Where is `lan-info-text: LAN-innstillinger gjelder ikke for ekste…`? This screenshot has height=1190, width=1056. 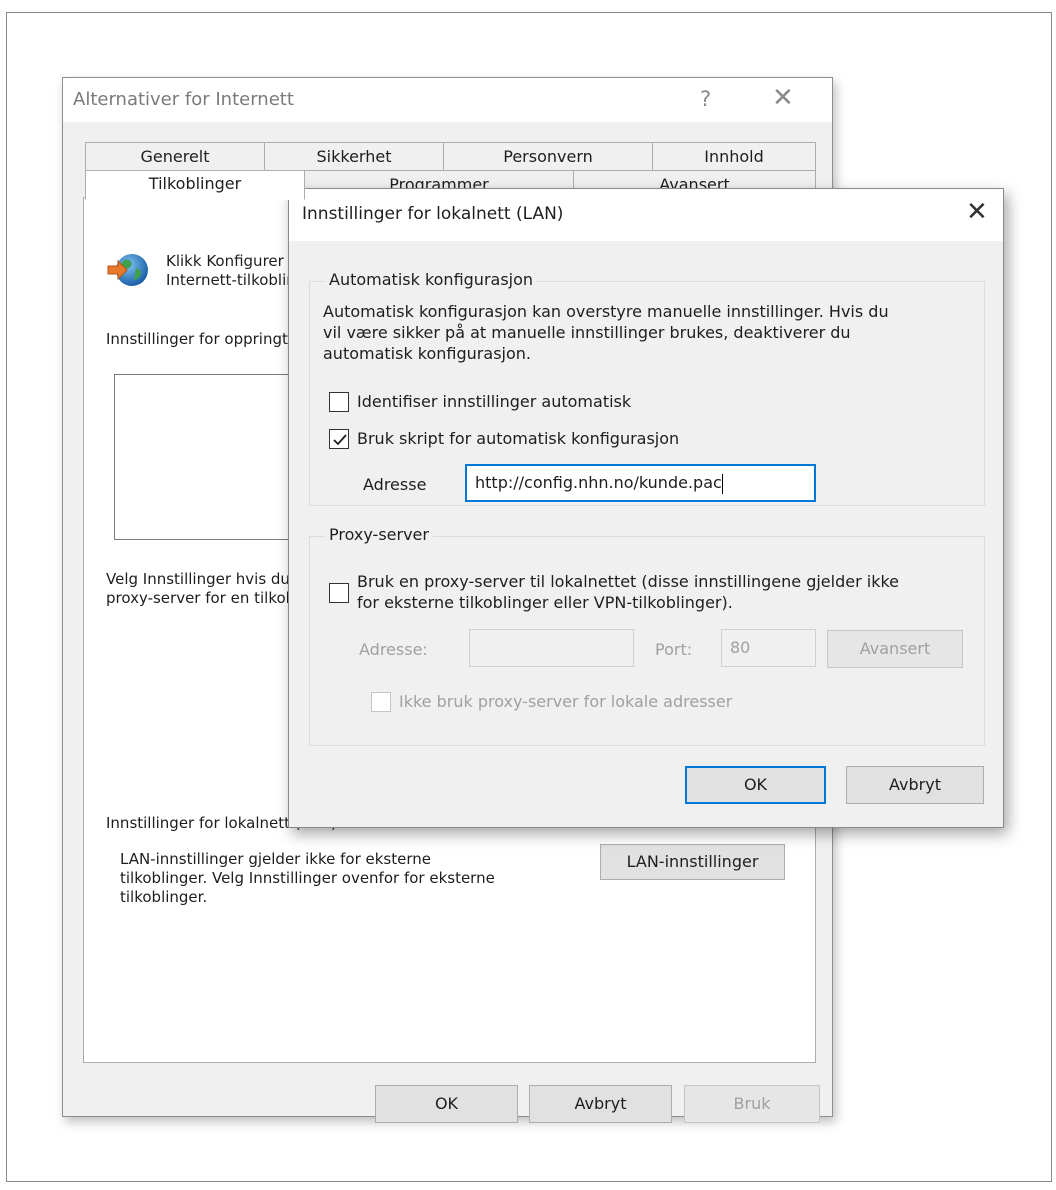
lan-info-text: LAN-innstillinger gjelder ikke for ekste… is located at coordinates (275, 859).